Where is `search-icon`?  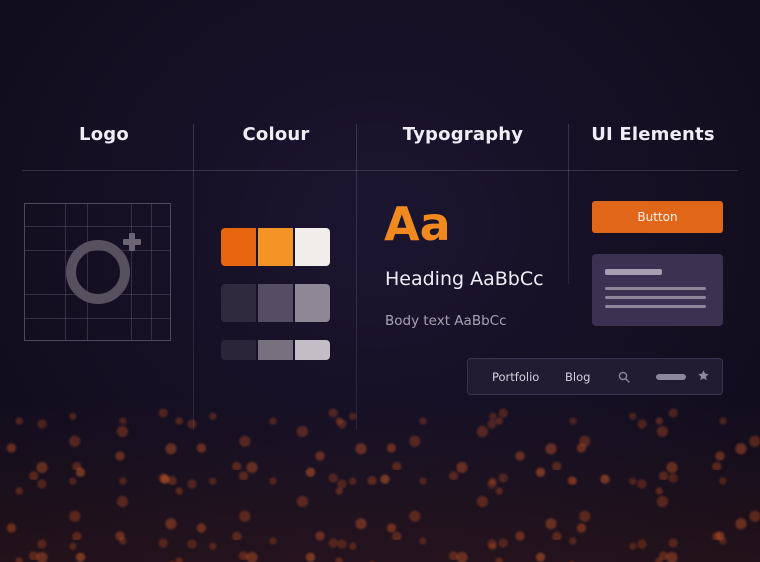 search-icon is located at coordinates (624, 377).